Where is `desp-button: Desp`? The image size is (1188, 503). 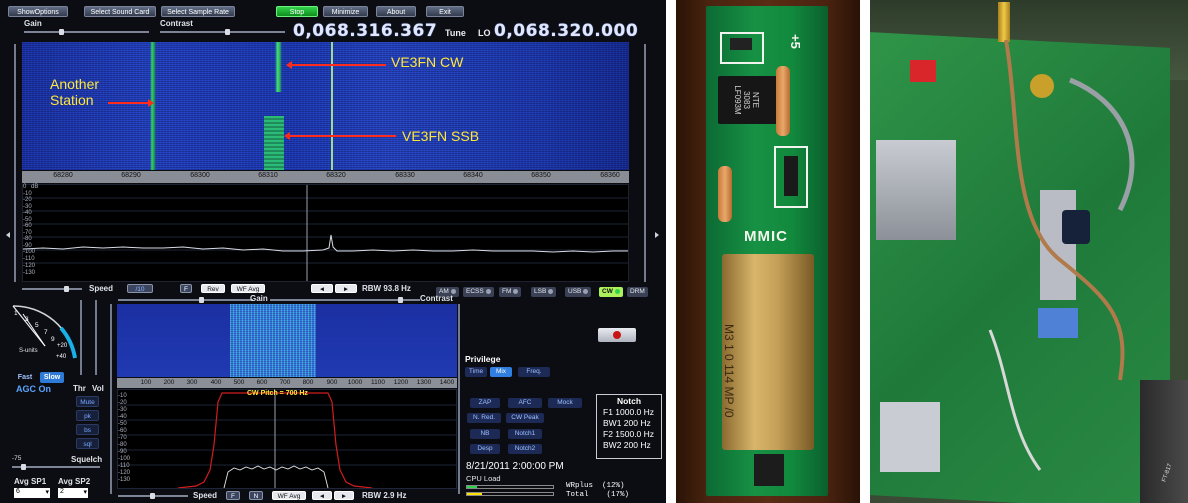
desp-button: Desp is located at coordinates (485, 449).